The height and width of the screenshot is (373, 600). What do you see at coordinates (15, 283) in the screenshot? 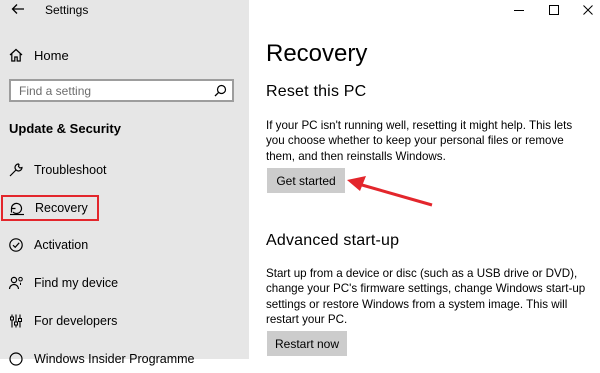
I see `person-location-icon` at bounding box center [15, 283].